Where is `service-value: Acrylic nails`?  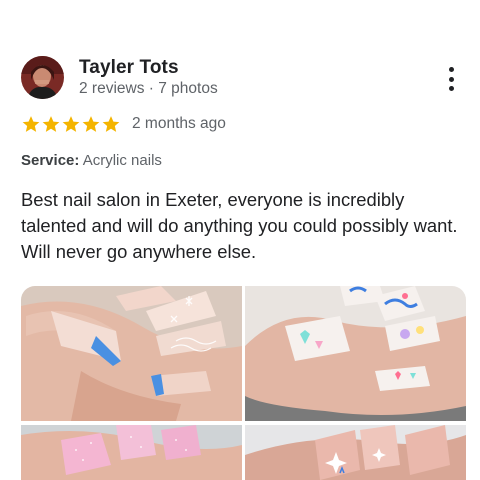 service-value: Acrylic nails is located at coordinates (122, 160).